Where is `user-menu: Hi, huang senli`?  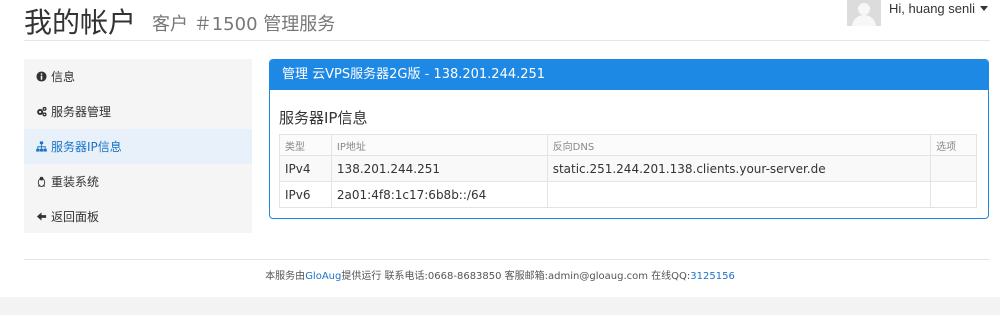 user-menu: Hi, huang senli is located at coordinates (917, 13).